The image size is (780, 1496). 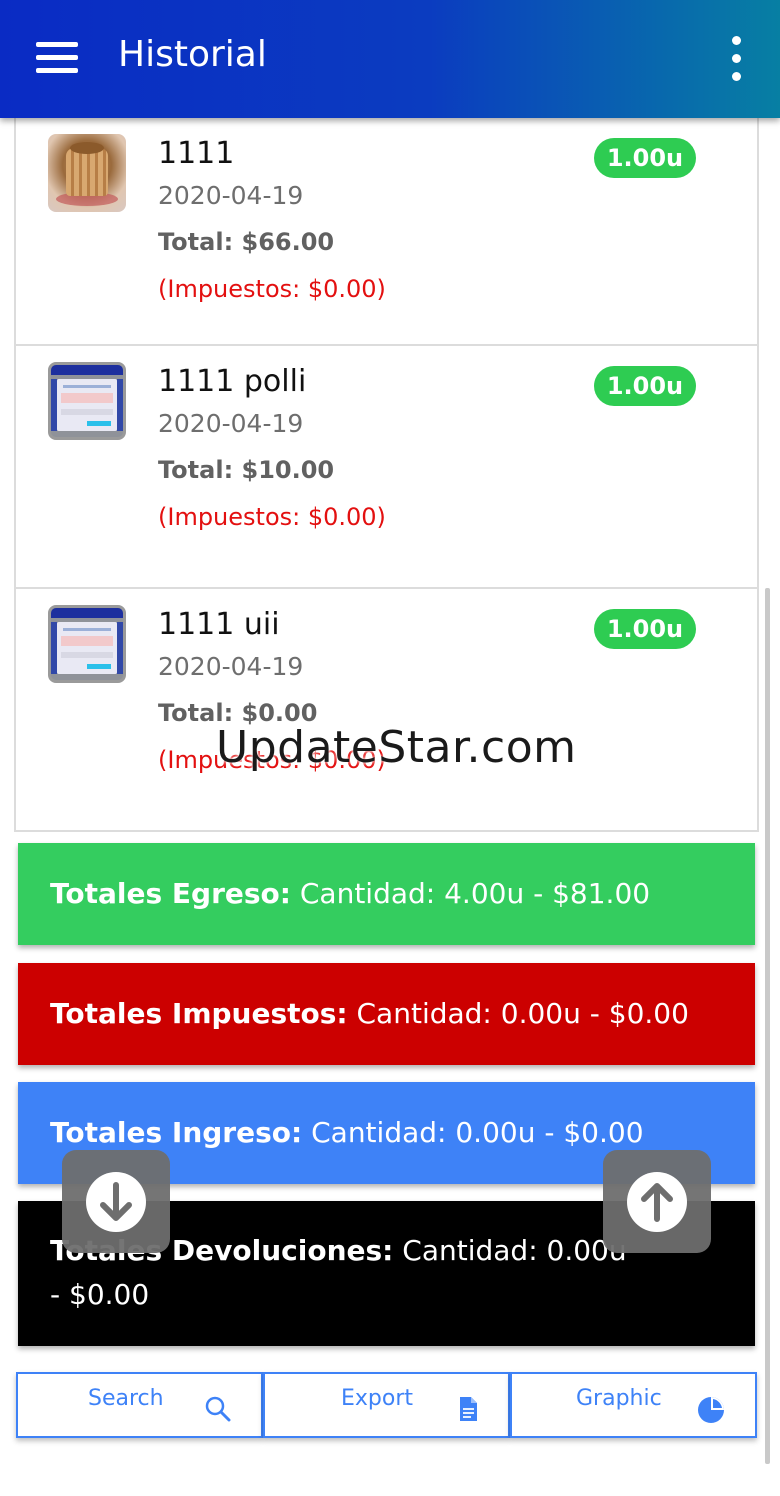 What do you see at coordinates (396, 747) in the screenshot?
I see `watermark-text: UpdateStar.com` at bounding box center [396, 747].